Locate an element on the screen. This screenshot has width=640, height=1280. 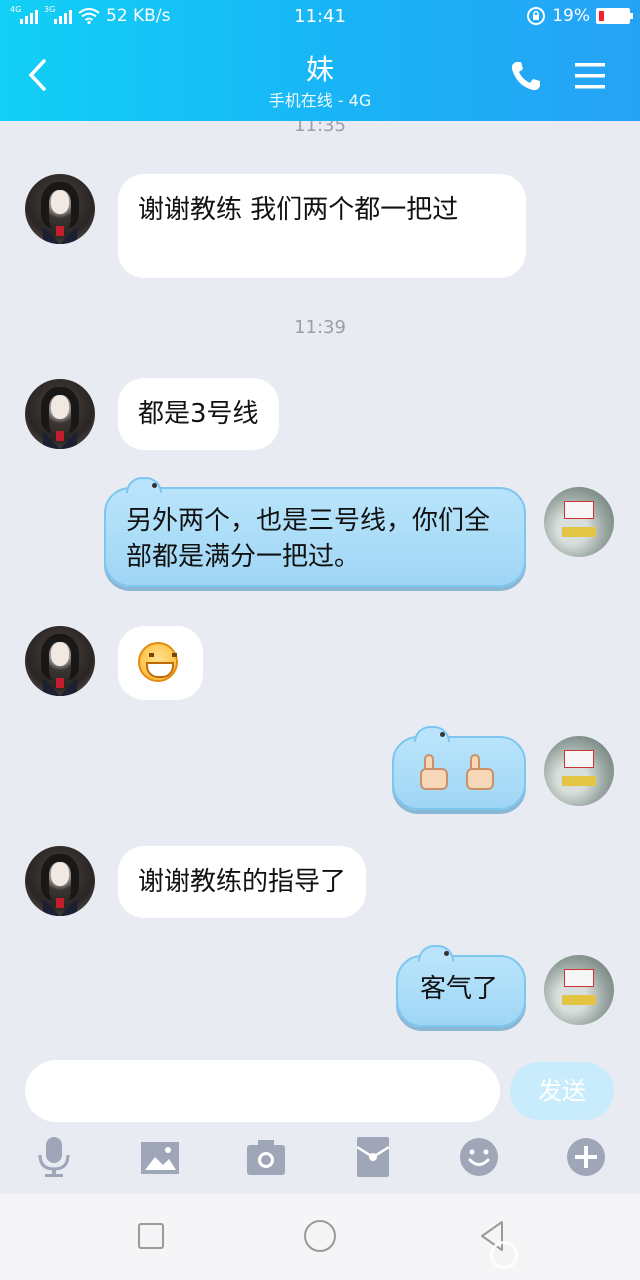
message-input is located at coordinates (262, 1091).